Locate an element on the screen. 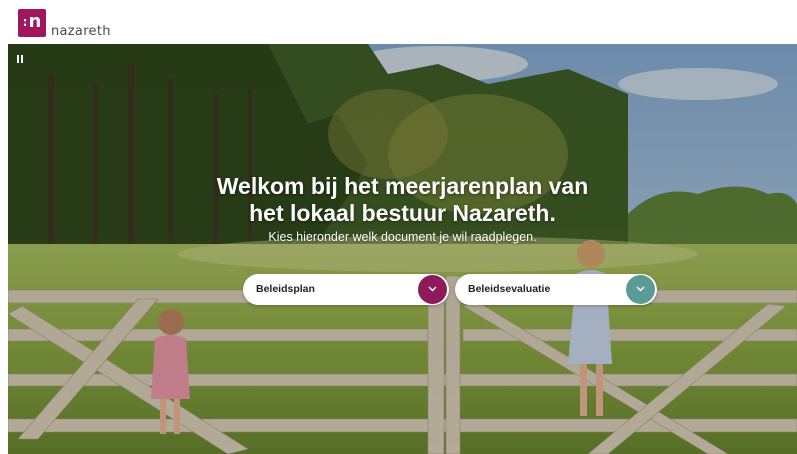  nazareth-logo: :n is located at coordinates (32, 23).